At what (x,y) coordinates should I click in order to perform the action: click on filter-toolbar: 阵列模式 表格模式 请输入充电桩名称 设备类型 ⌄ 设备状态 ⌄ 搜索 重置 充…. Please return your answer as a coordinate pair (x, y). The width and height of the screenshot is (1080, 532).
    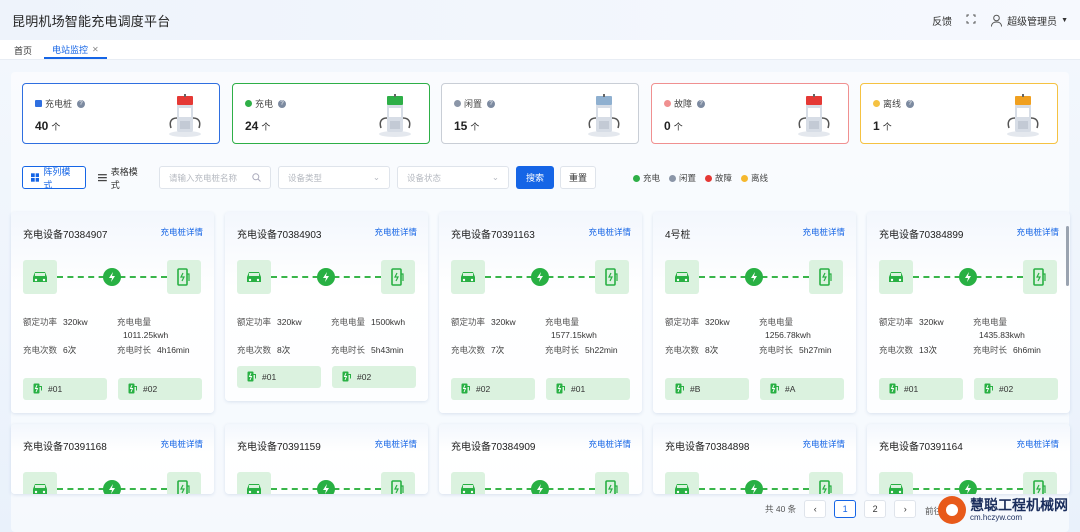
    Looking at the image, I should click on (542, 178).